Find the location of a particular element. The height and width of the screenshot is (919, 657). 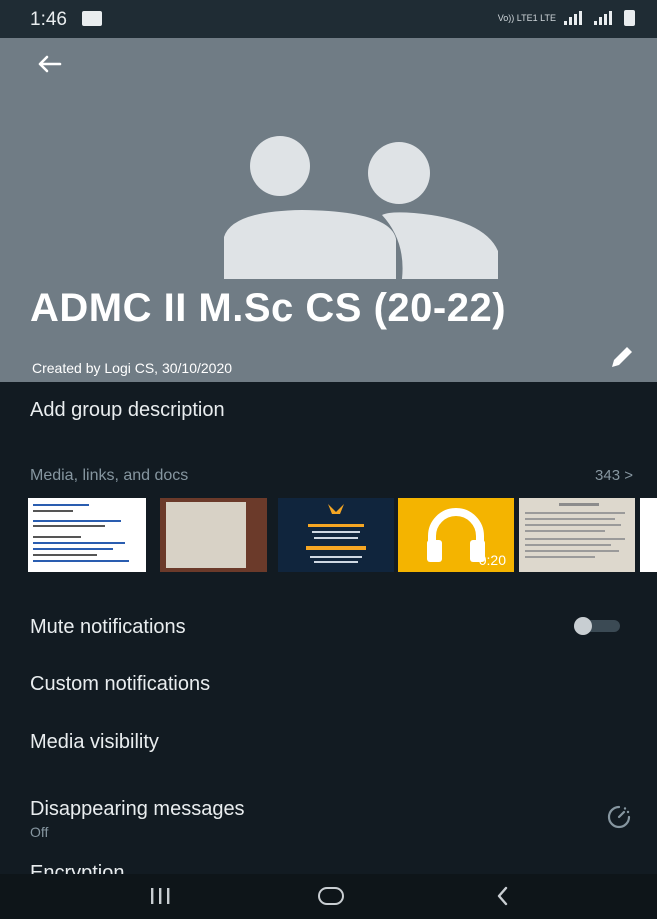

disappearing-messages-label: Disappearing messages is located at coordinates (137, 809).